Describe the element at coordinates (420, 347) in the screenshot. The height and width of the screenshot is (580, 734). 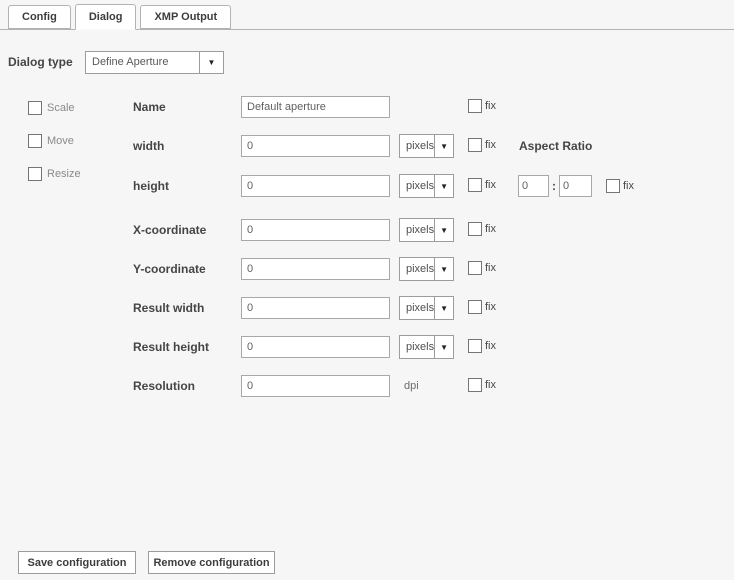
I see `result-height-unit-value: pixels` at that location.